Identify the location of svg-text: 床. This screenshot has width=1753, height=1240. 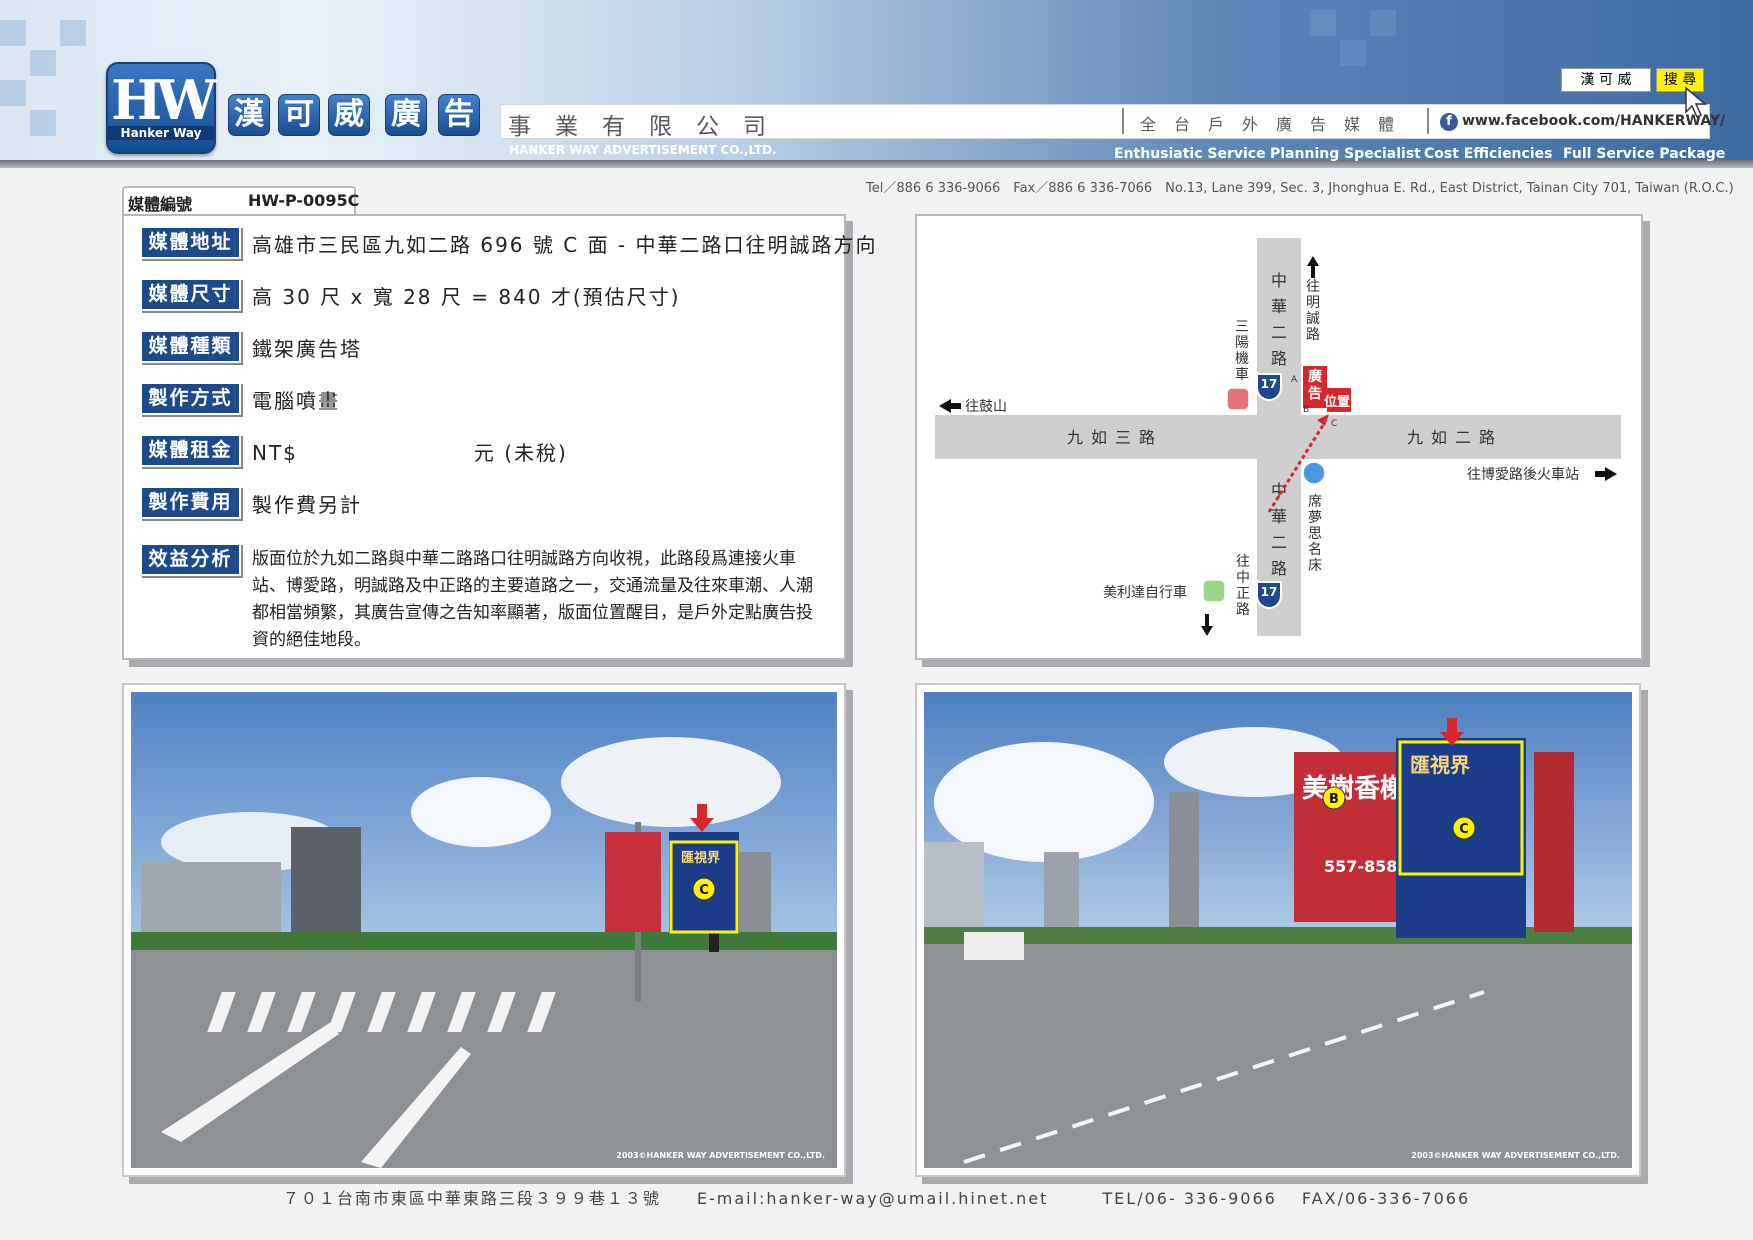
(1315, 566).